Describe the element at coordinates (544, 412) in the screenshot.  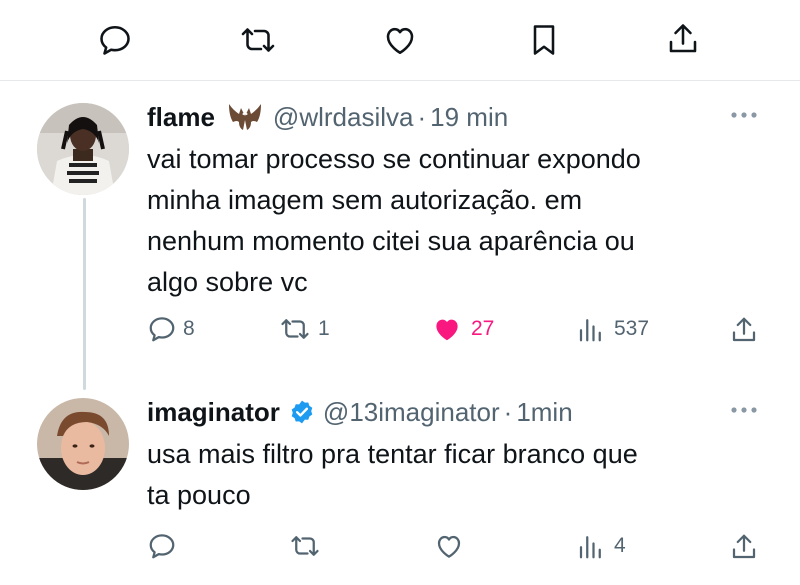
I see `timestamp: 1min` at that location.